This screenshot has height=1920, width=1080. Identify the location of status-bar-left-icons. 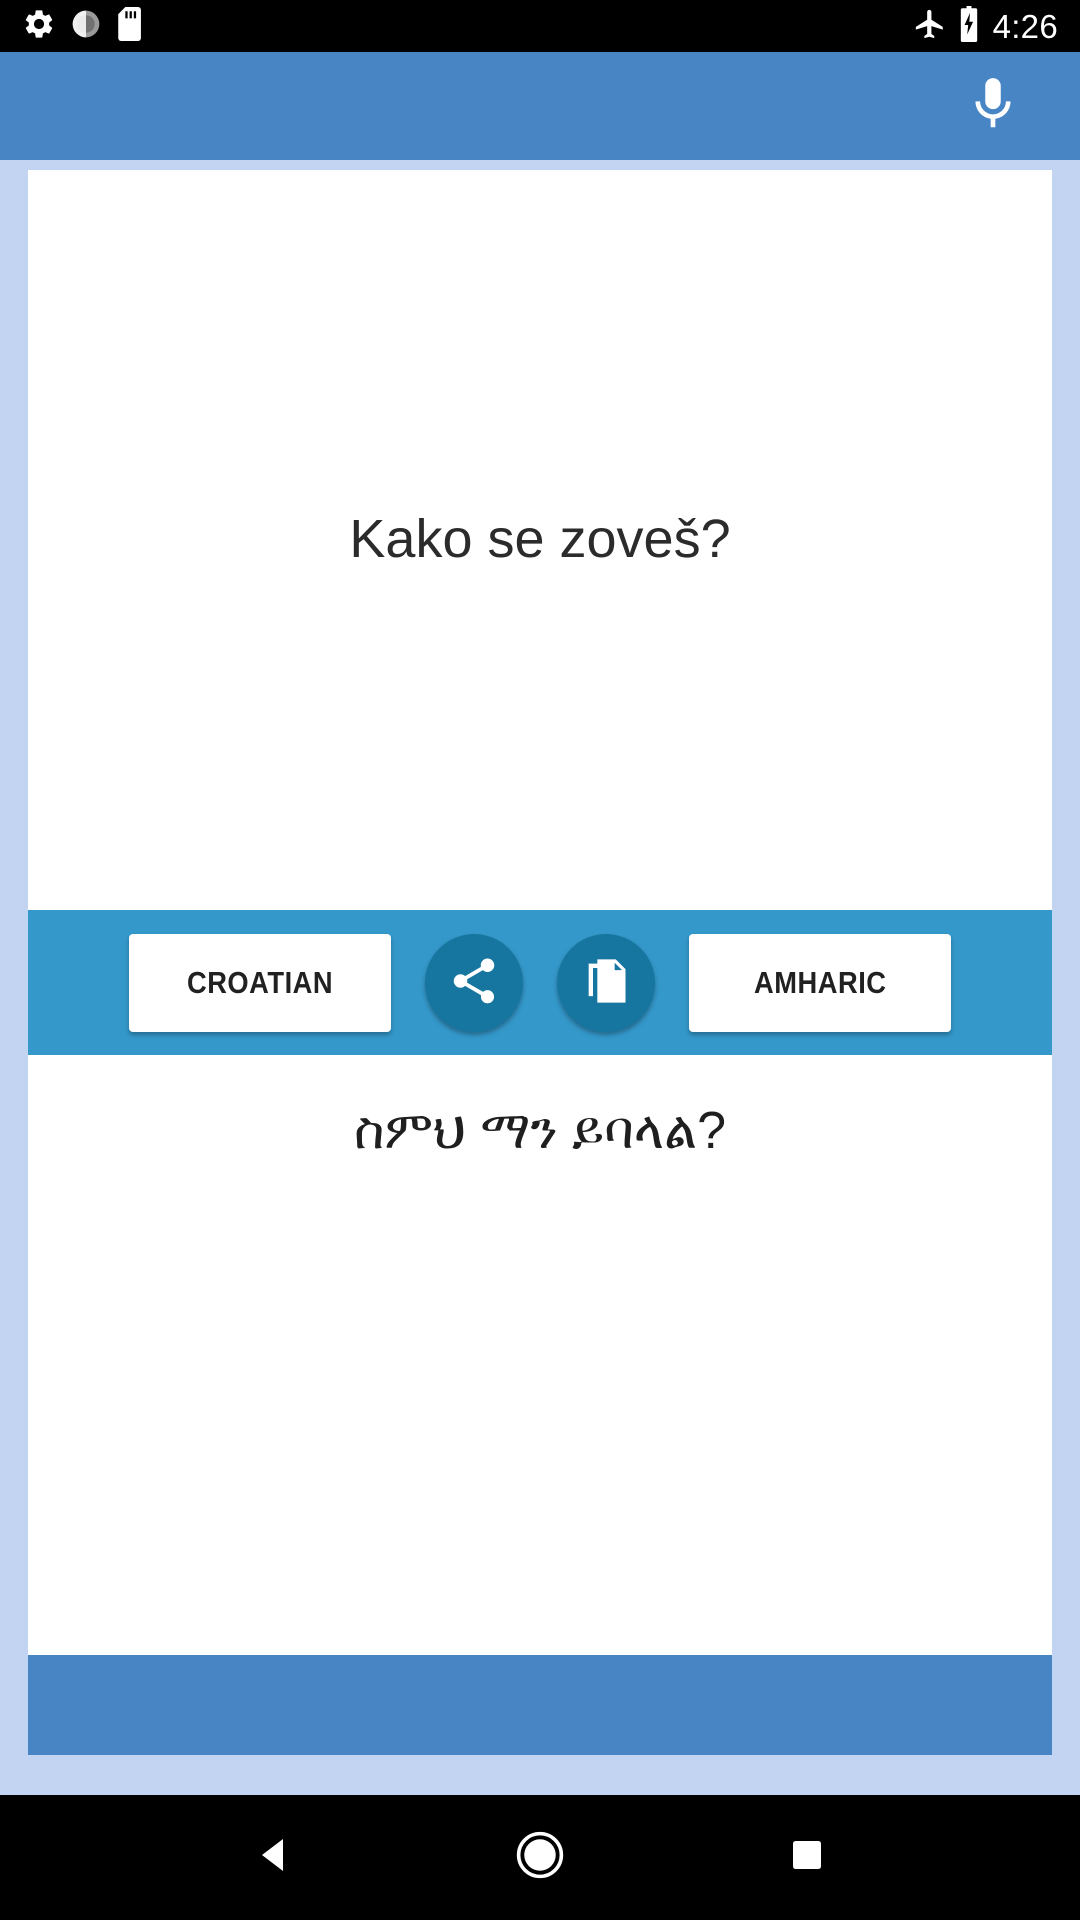
(84, 26).